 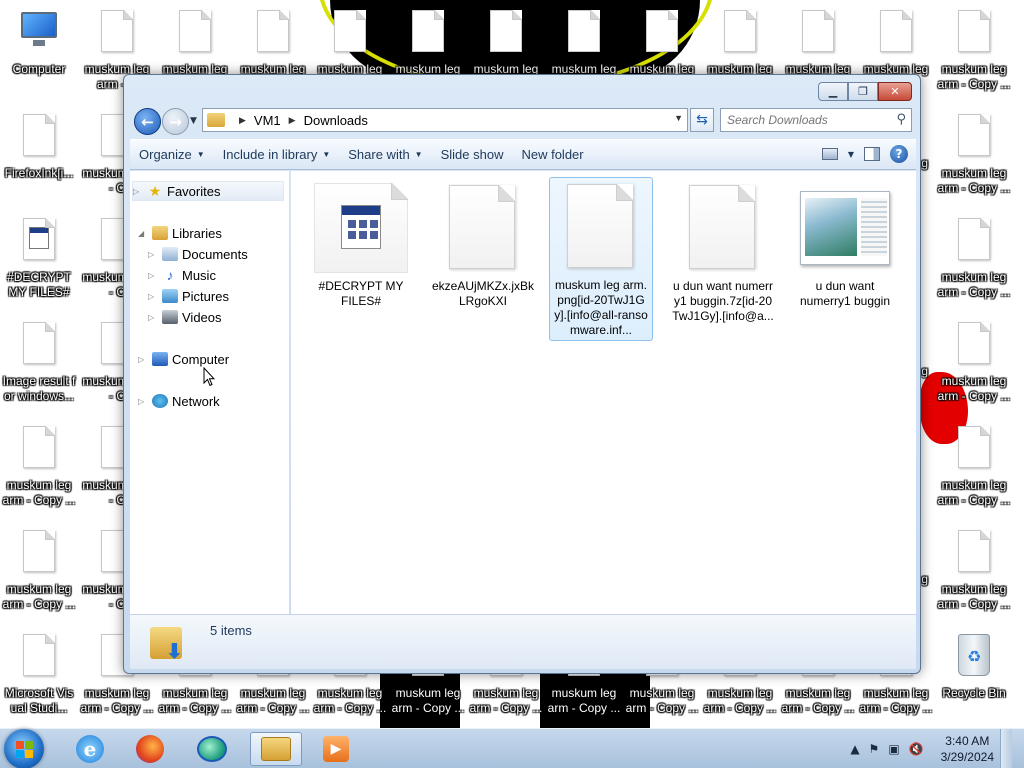 I want to click on taskbar-edge, so click(x=212, y=749).